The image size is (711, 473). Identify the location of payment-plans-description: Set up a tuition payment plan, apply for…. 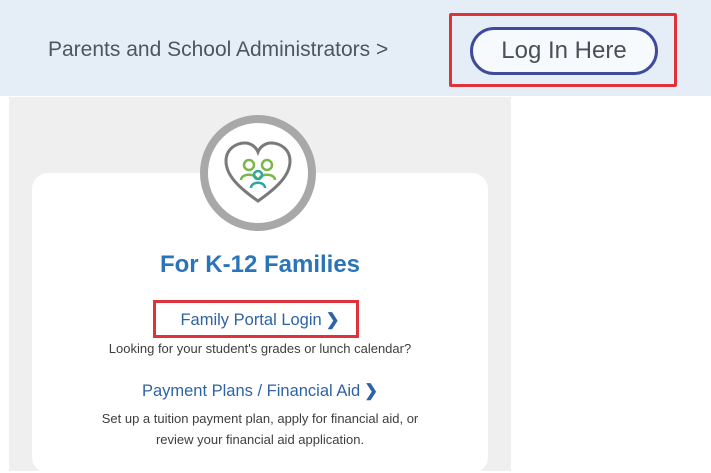
(260, 429).